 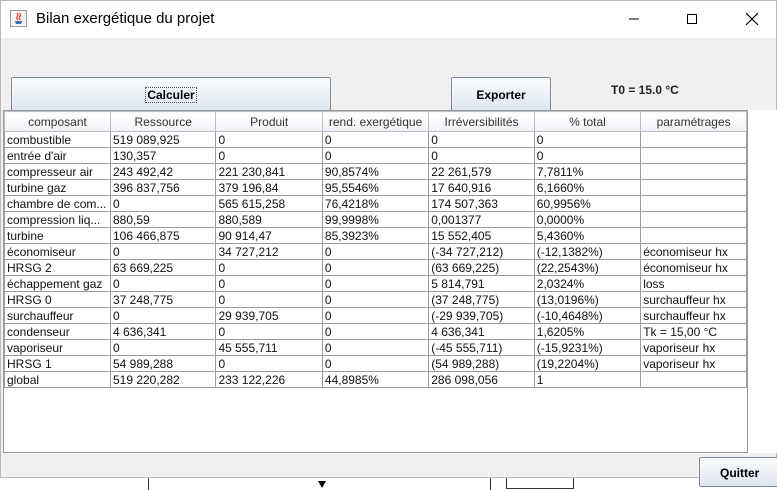 What do you see at coordinates (481, 219) in the screenshot?
I see `table-cell: 0,001377` at bounding box center [481, 219].